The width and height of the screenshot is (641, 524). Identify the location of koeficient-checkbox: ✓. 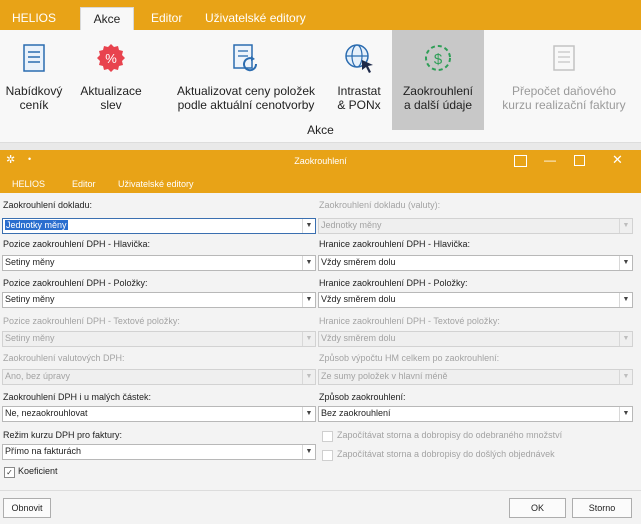
(9, 472).